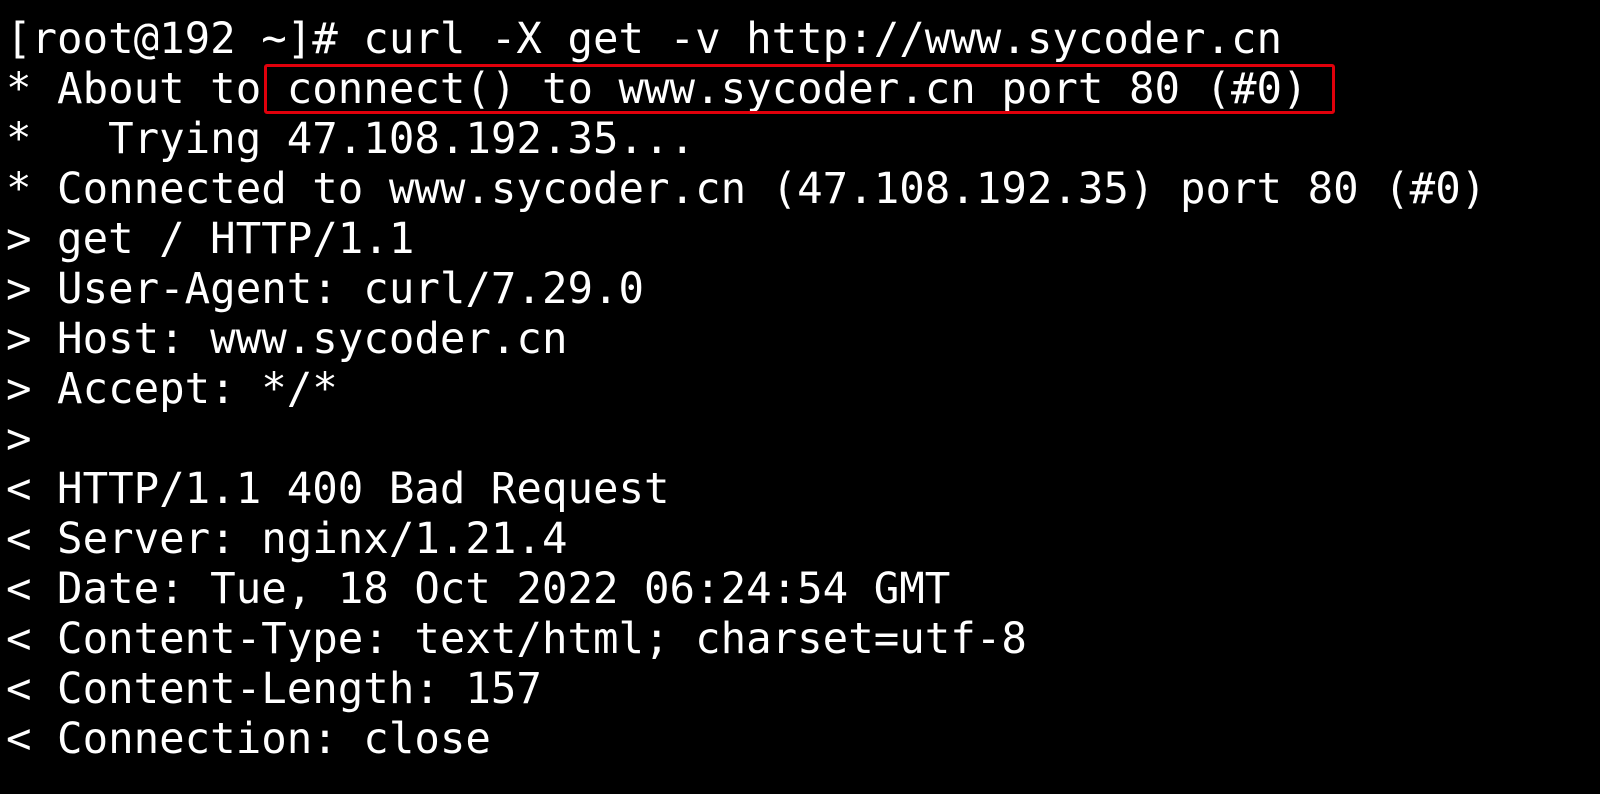 Image resolution: width=1600 pixels, height=794 pixels. I want to click on response-header-date: < Date: Tue, 18 Oct 2022 06:24:54 GMT, so click(478, 588).